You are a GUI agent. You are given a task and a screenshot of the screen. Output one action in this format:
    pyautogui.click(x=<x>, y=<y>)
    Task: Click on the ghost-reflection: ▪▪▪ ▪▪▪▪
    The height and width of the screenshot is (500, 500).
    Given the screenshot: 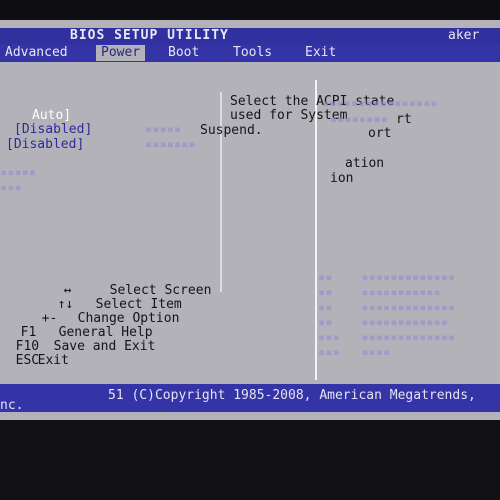 What is the action you would take?
    pyautogui.click(x=354, y=352)
    